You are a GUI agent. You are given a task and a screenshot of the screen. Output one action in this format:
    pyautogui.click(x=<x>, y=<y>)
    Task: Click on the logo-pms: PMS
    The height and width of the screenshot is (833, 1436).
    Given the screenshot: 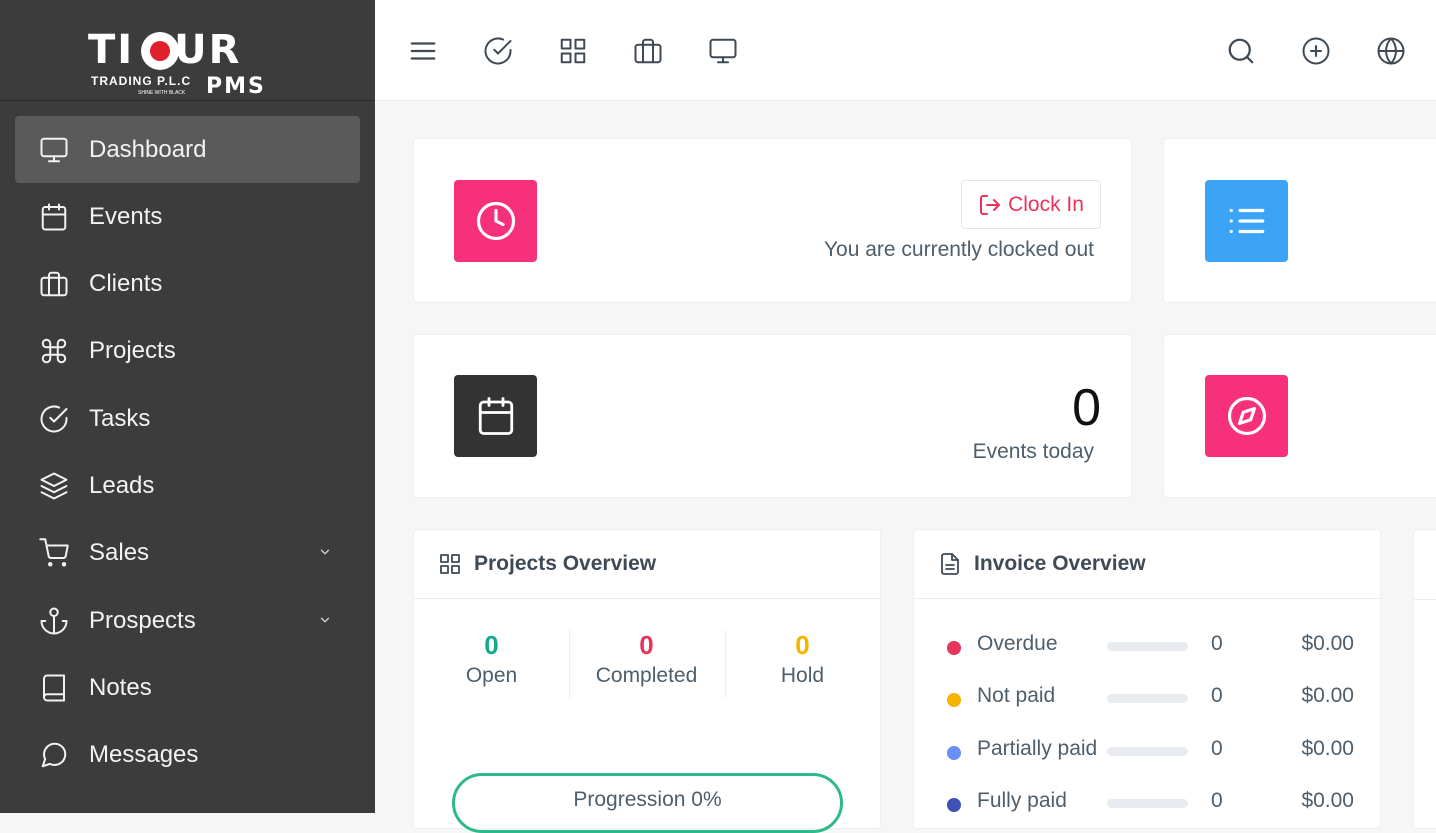 What is the action you would take?
    pyautogui.click(x=236, y=86)
    